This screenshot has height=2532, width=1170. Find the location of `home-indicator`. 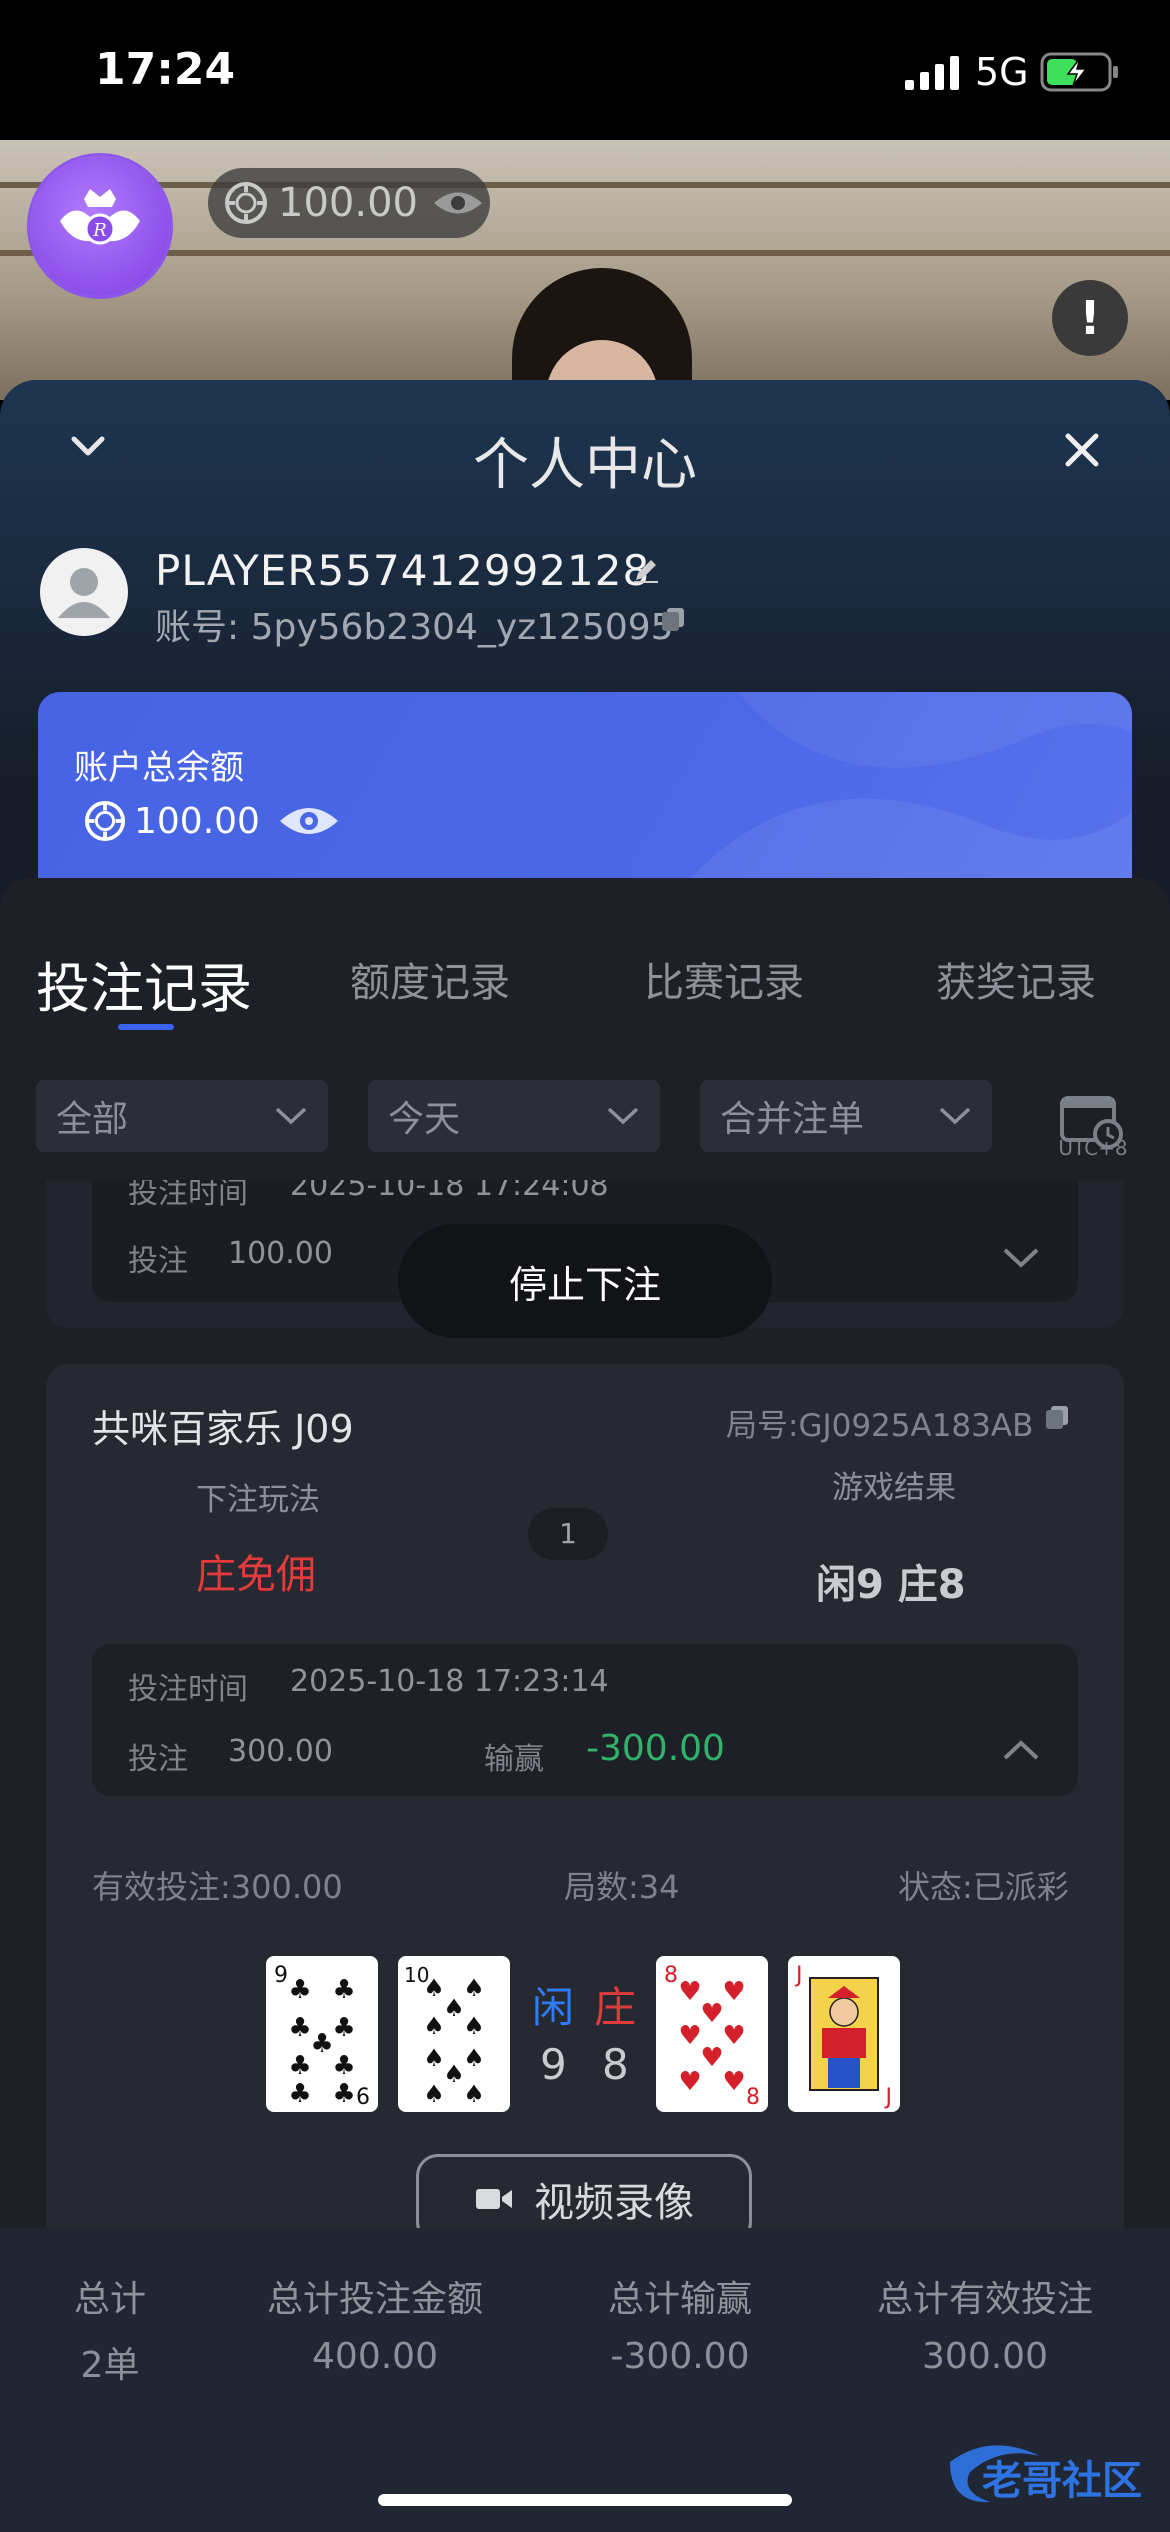

home-indicator is located at coordinates (585, 2500).